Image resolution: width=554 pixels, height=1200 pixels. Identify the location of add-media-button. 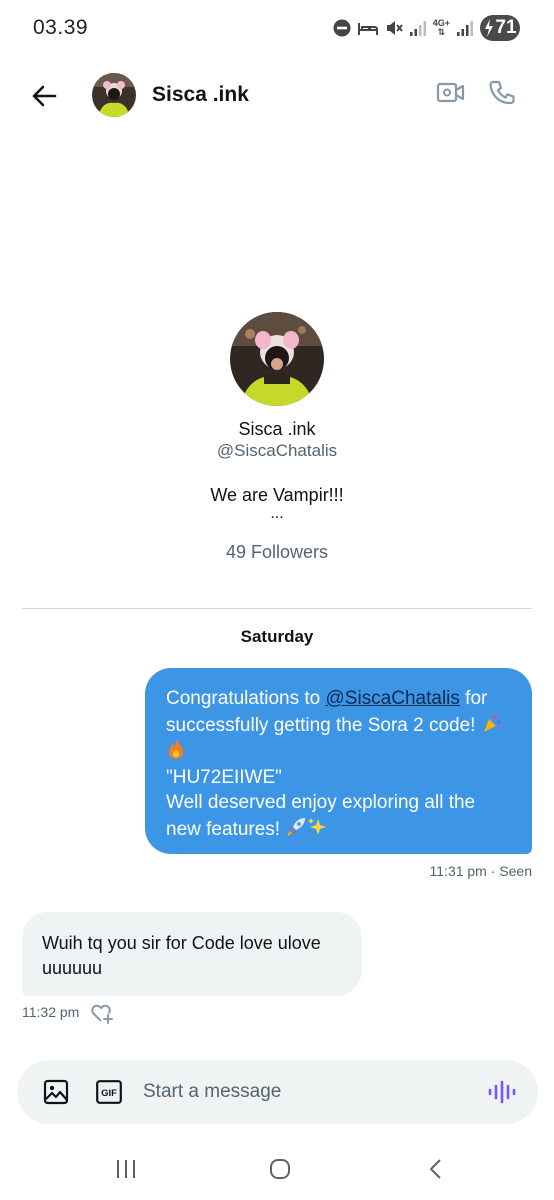
(56, 1092).